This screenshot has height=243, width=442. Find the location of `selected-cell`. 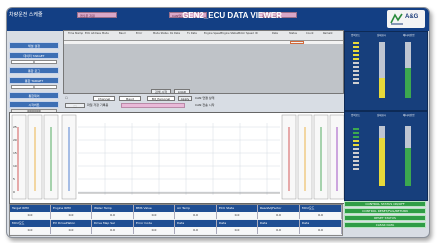

selected-cell is located at coordinates (297, 42).